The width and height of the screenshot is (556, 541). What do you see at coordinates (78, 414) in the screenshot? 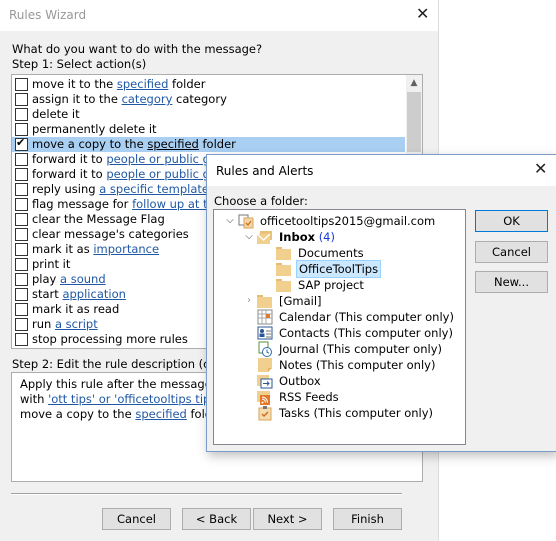
I see `description-text: move a copy to the` at bounding box center [78, 414].